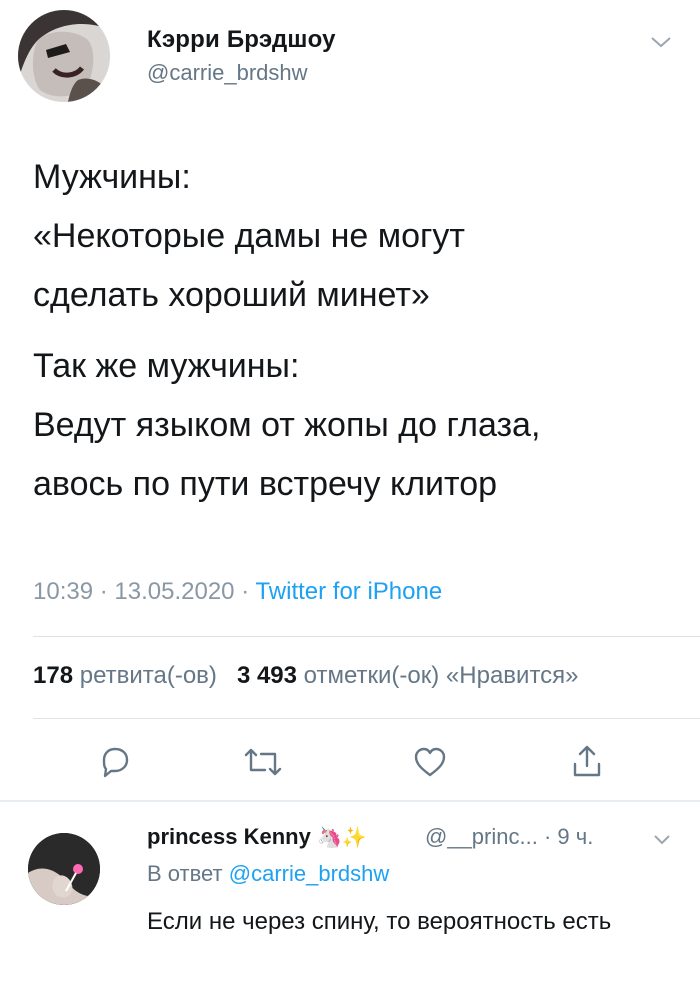 Image resolution: width=700 pixels, height=987 pixels. What do you see at coordinates (229, 836) in the screenshot?
I see `reply-author-name-text: princess Kenny` at bounding box center [229, 836].